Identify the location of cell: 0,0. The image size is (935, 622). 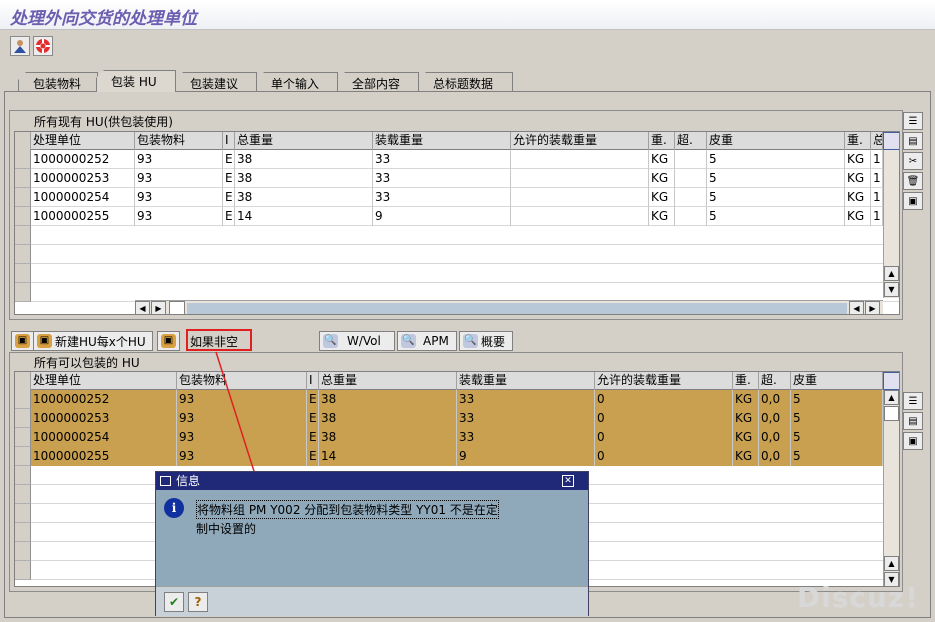
(775, 399).